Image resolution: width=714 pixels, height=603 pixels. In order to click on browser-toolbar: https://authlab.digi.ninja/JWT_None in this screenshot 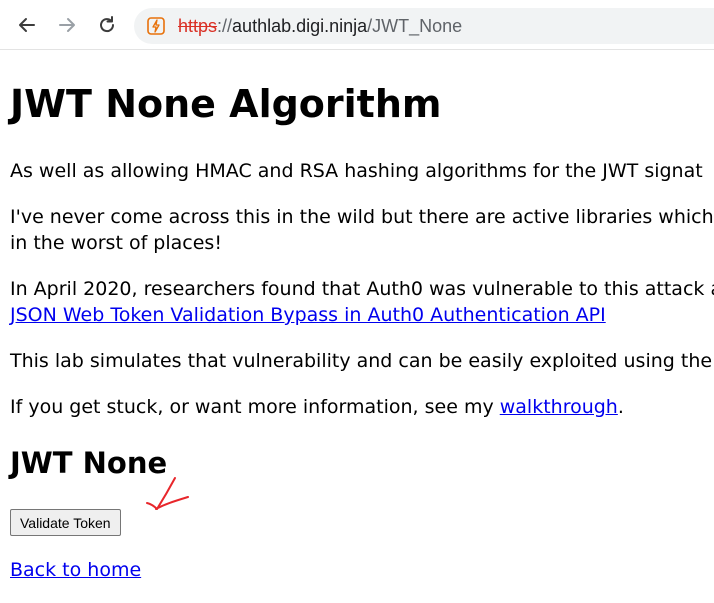, I will do `click(357, 25)`.